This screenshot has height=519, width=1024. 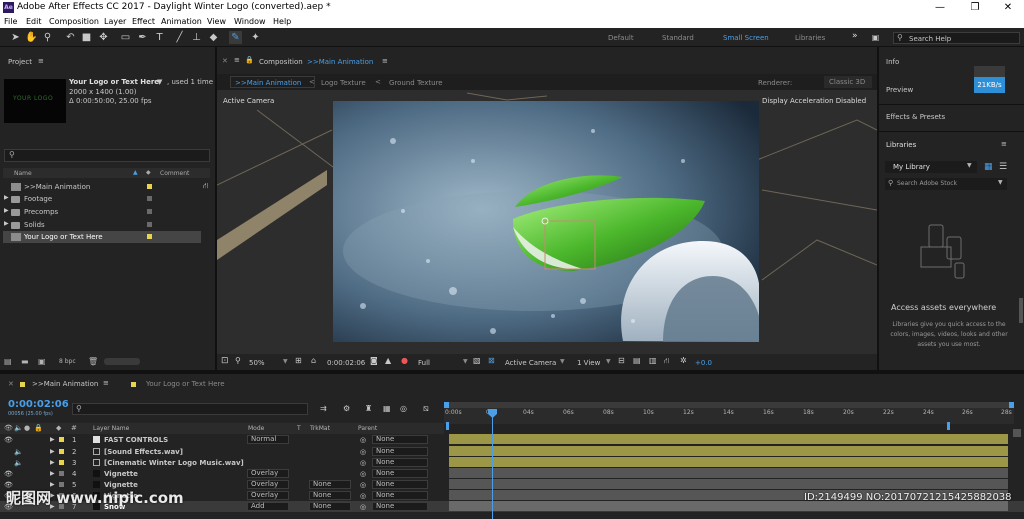 What do you see at coordinates (196, 37) in the screenshot?
I see `clone-tool-icon: ⊥` at bounding box center [196, 37].